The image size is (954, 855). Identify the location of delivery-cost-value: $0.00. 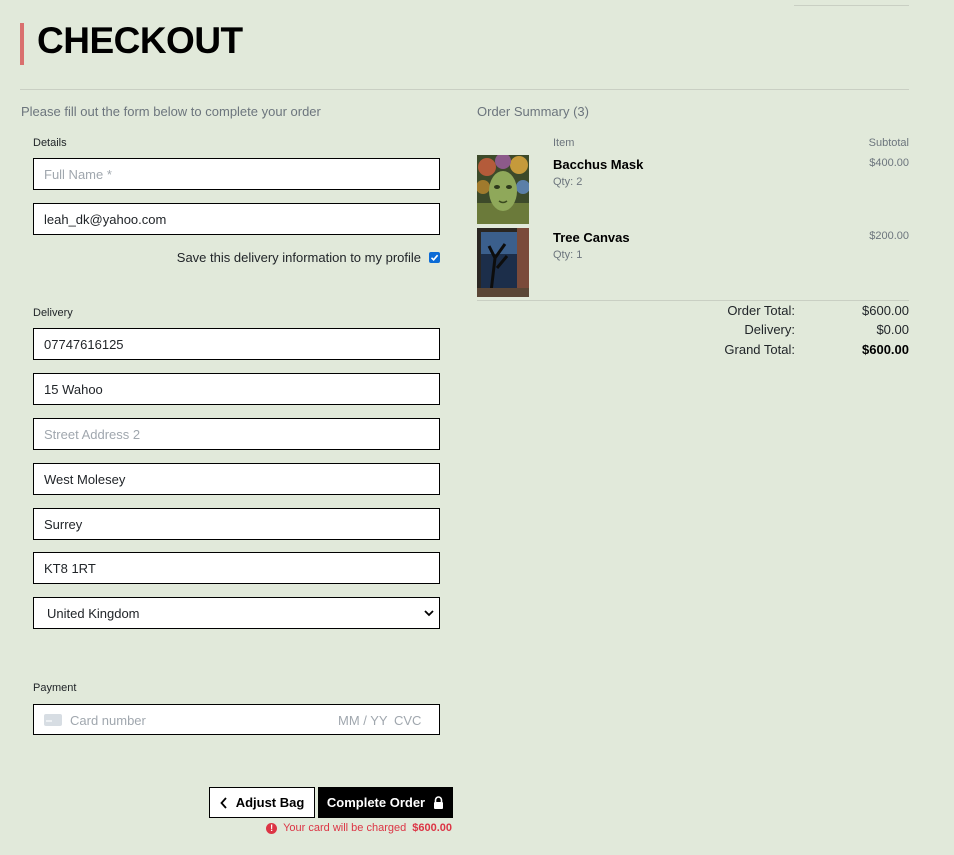
(892, 329).